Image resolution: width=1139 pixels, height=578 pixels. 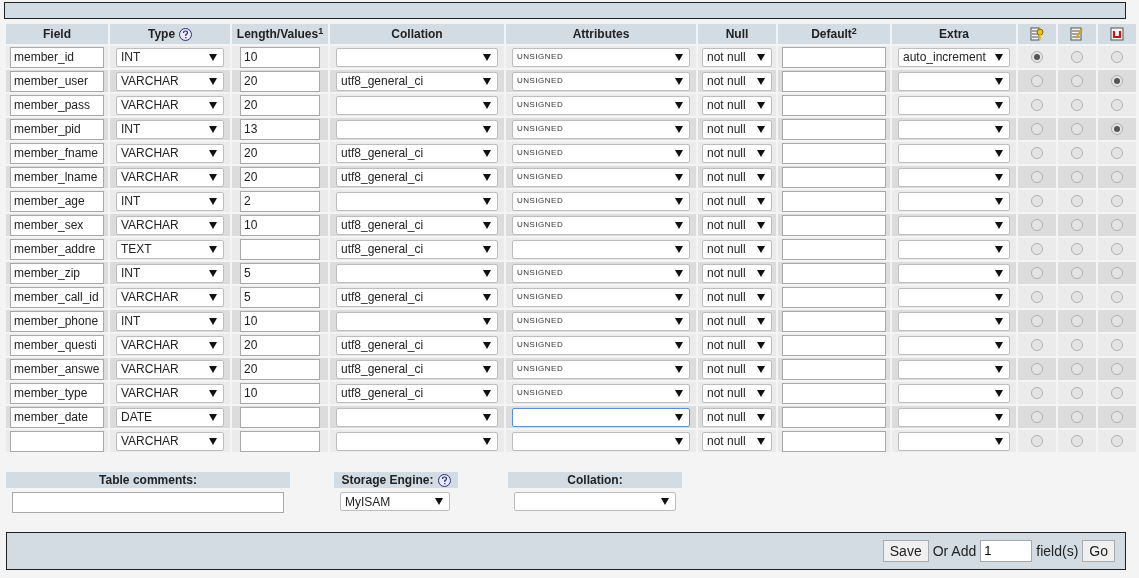 I want to click on field-name-input: member_user, so click(x=57, y=81).